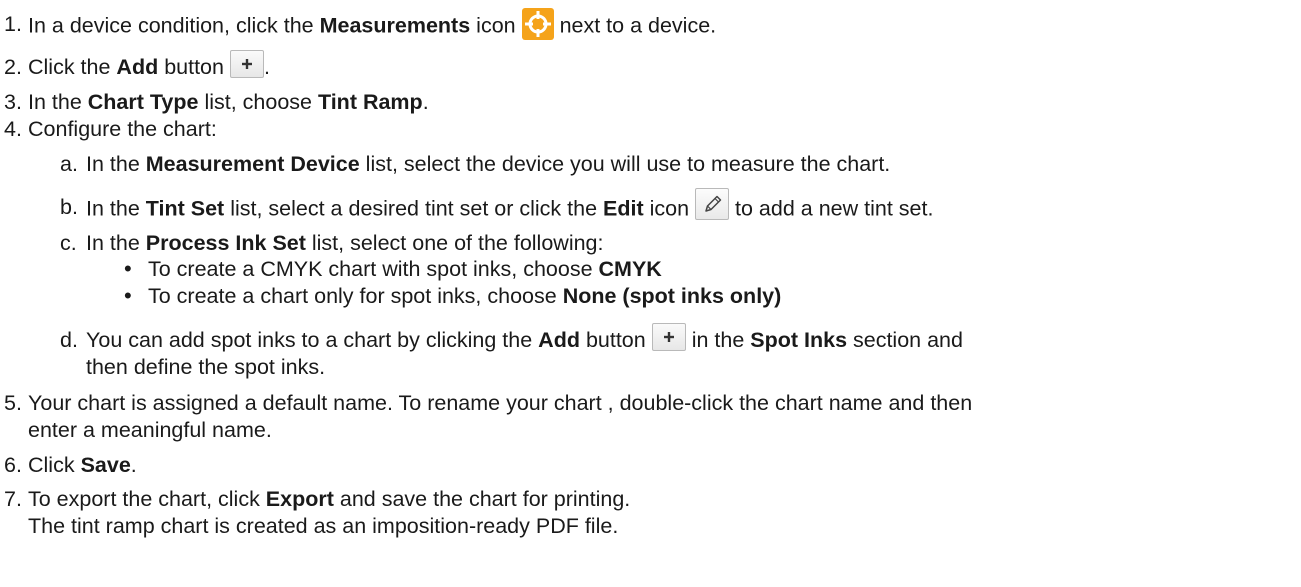  Describe the element at coordinates (54, 465) in the screenshot. I see `step-text: Click` at that location.